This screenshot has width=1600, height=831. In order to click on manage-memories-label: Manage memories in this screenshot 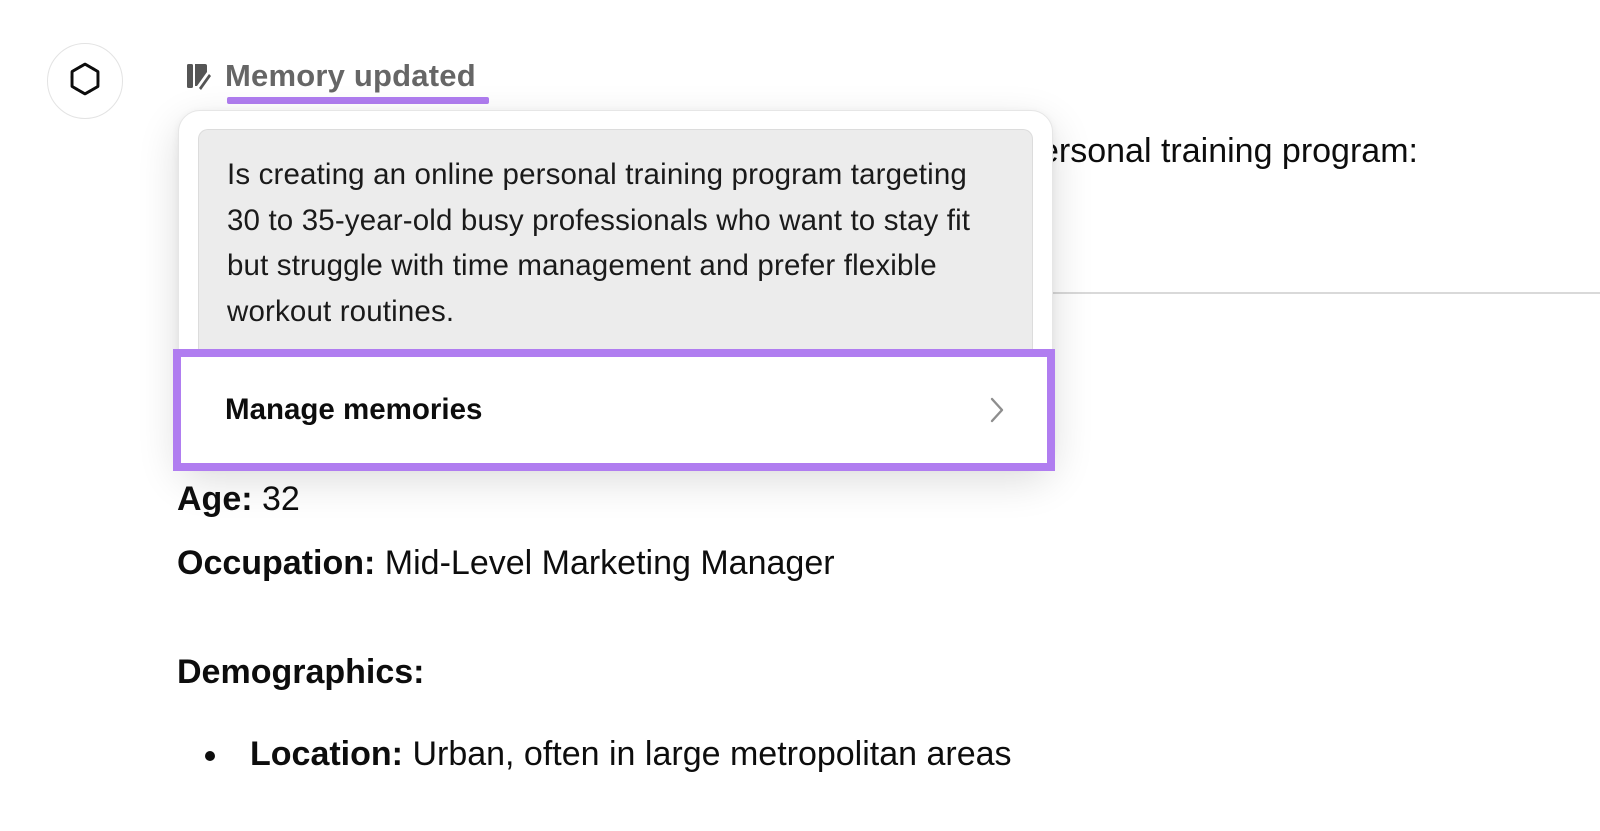, I will do `click(354, 409)`.